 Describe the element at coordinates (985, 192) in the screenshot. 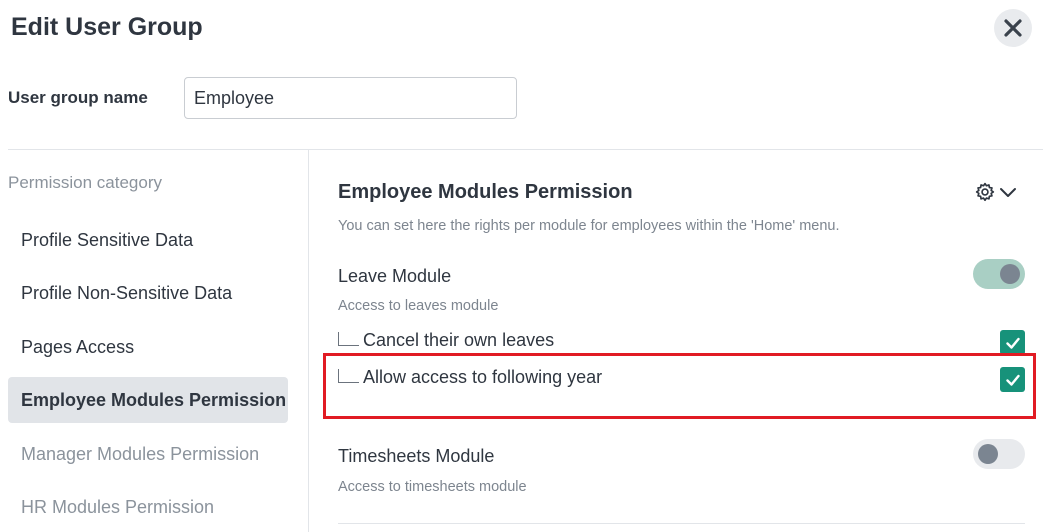

I see `gear-icon` at that location.